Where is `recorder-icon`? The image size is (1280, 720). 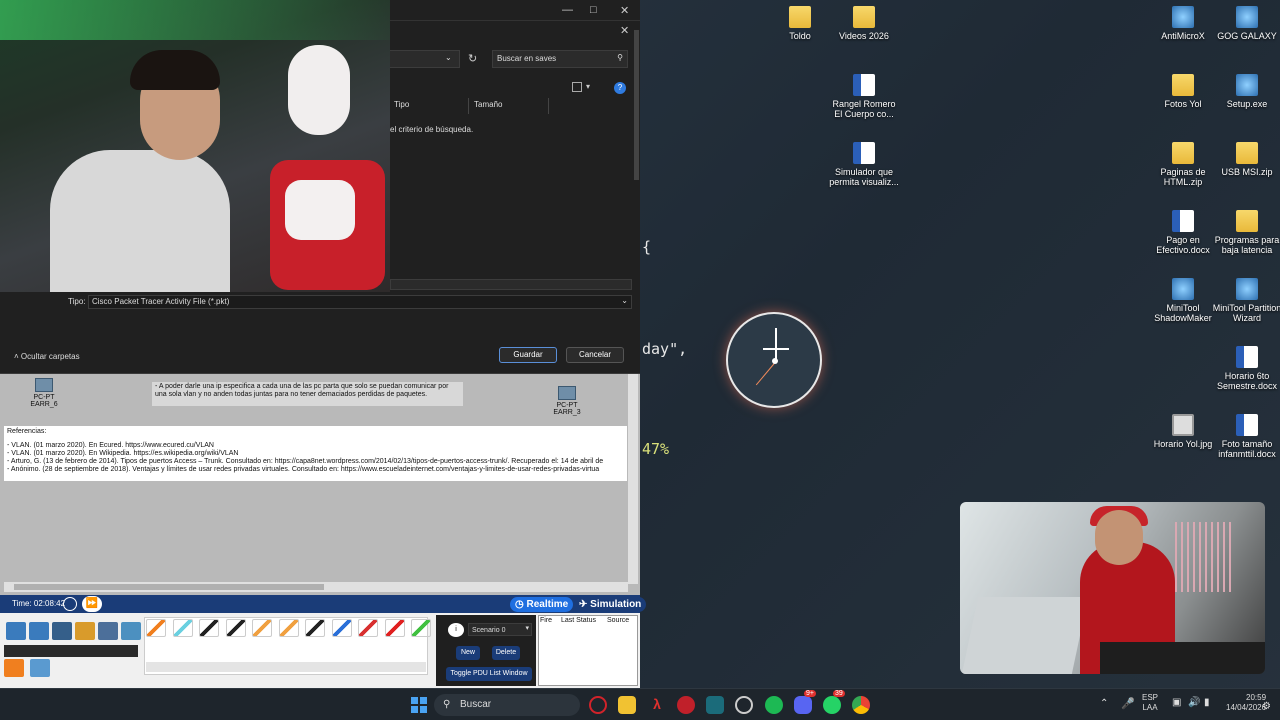
recorder-icon is located at coordinates (686, 705).